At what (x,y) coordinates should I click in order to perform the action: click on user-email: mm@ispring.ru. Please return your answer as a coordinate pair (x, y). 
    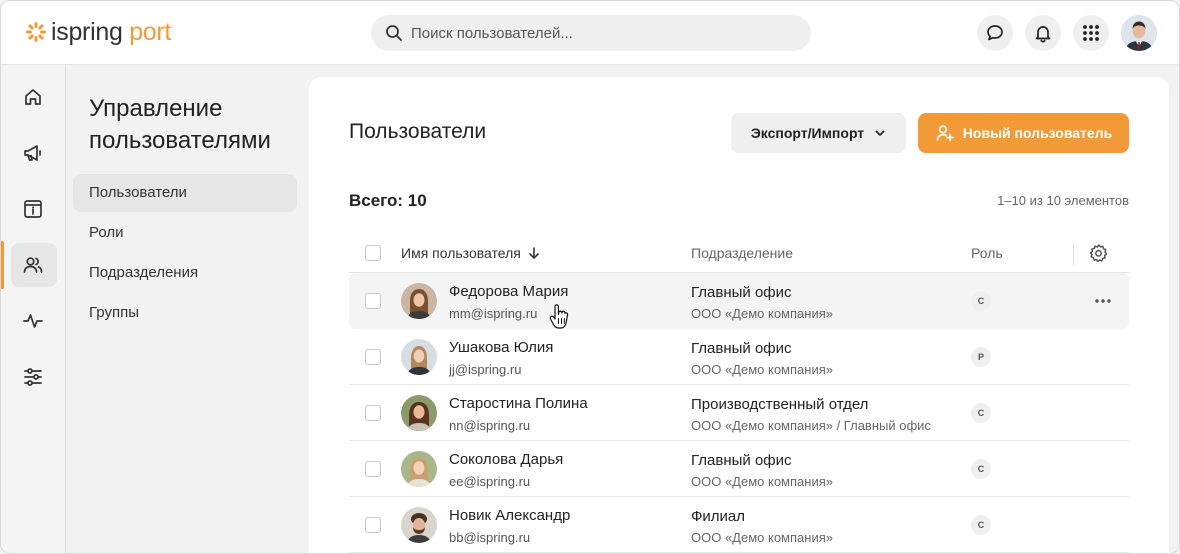
    Looking at the image, I should click on (493, 313).